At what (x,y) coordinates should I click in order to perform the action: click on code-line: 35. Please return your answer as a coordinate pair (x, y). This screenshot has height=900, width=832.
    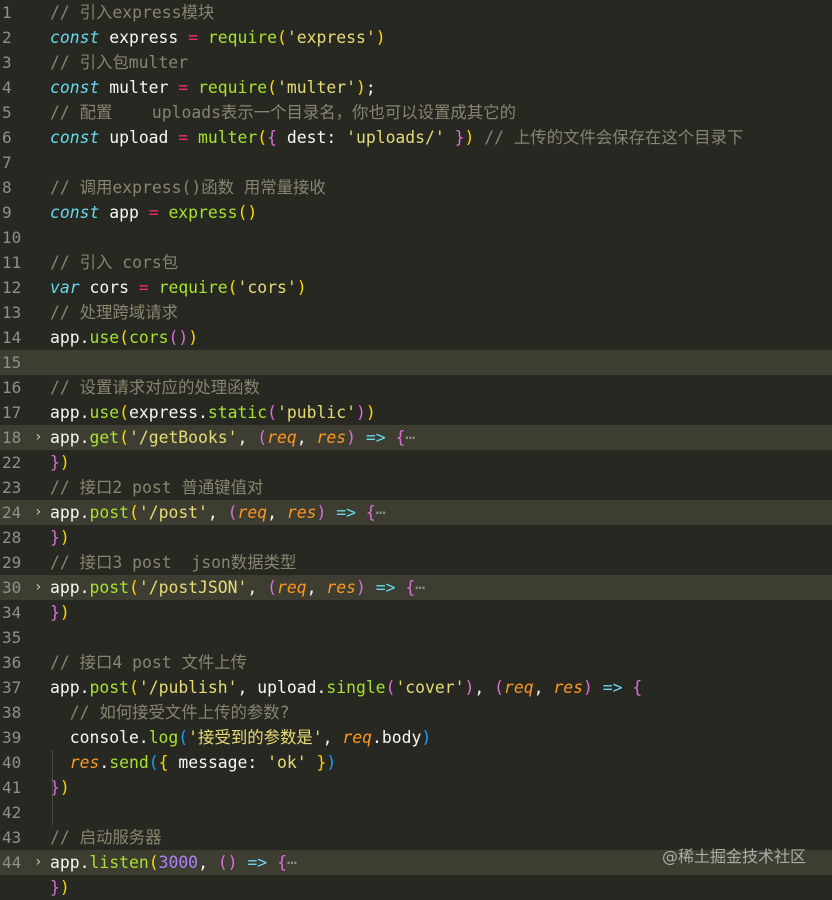
    Looking at the image, I should click on (416, 637).